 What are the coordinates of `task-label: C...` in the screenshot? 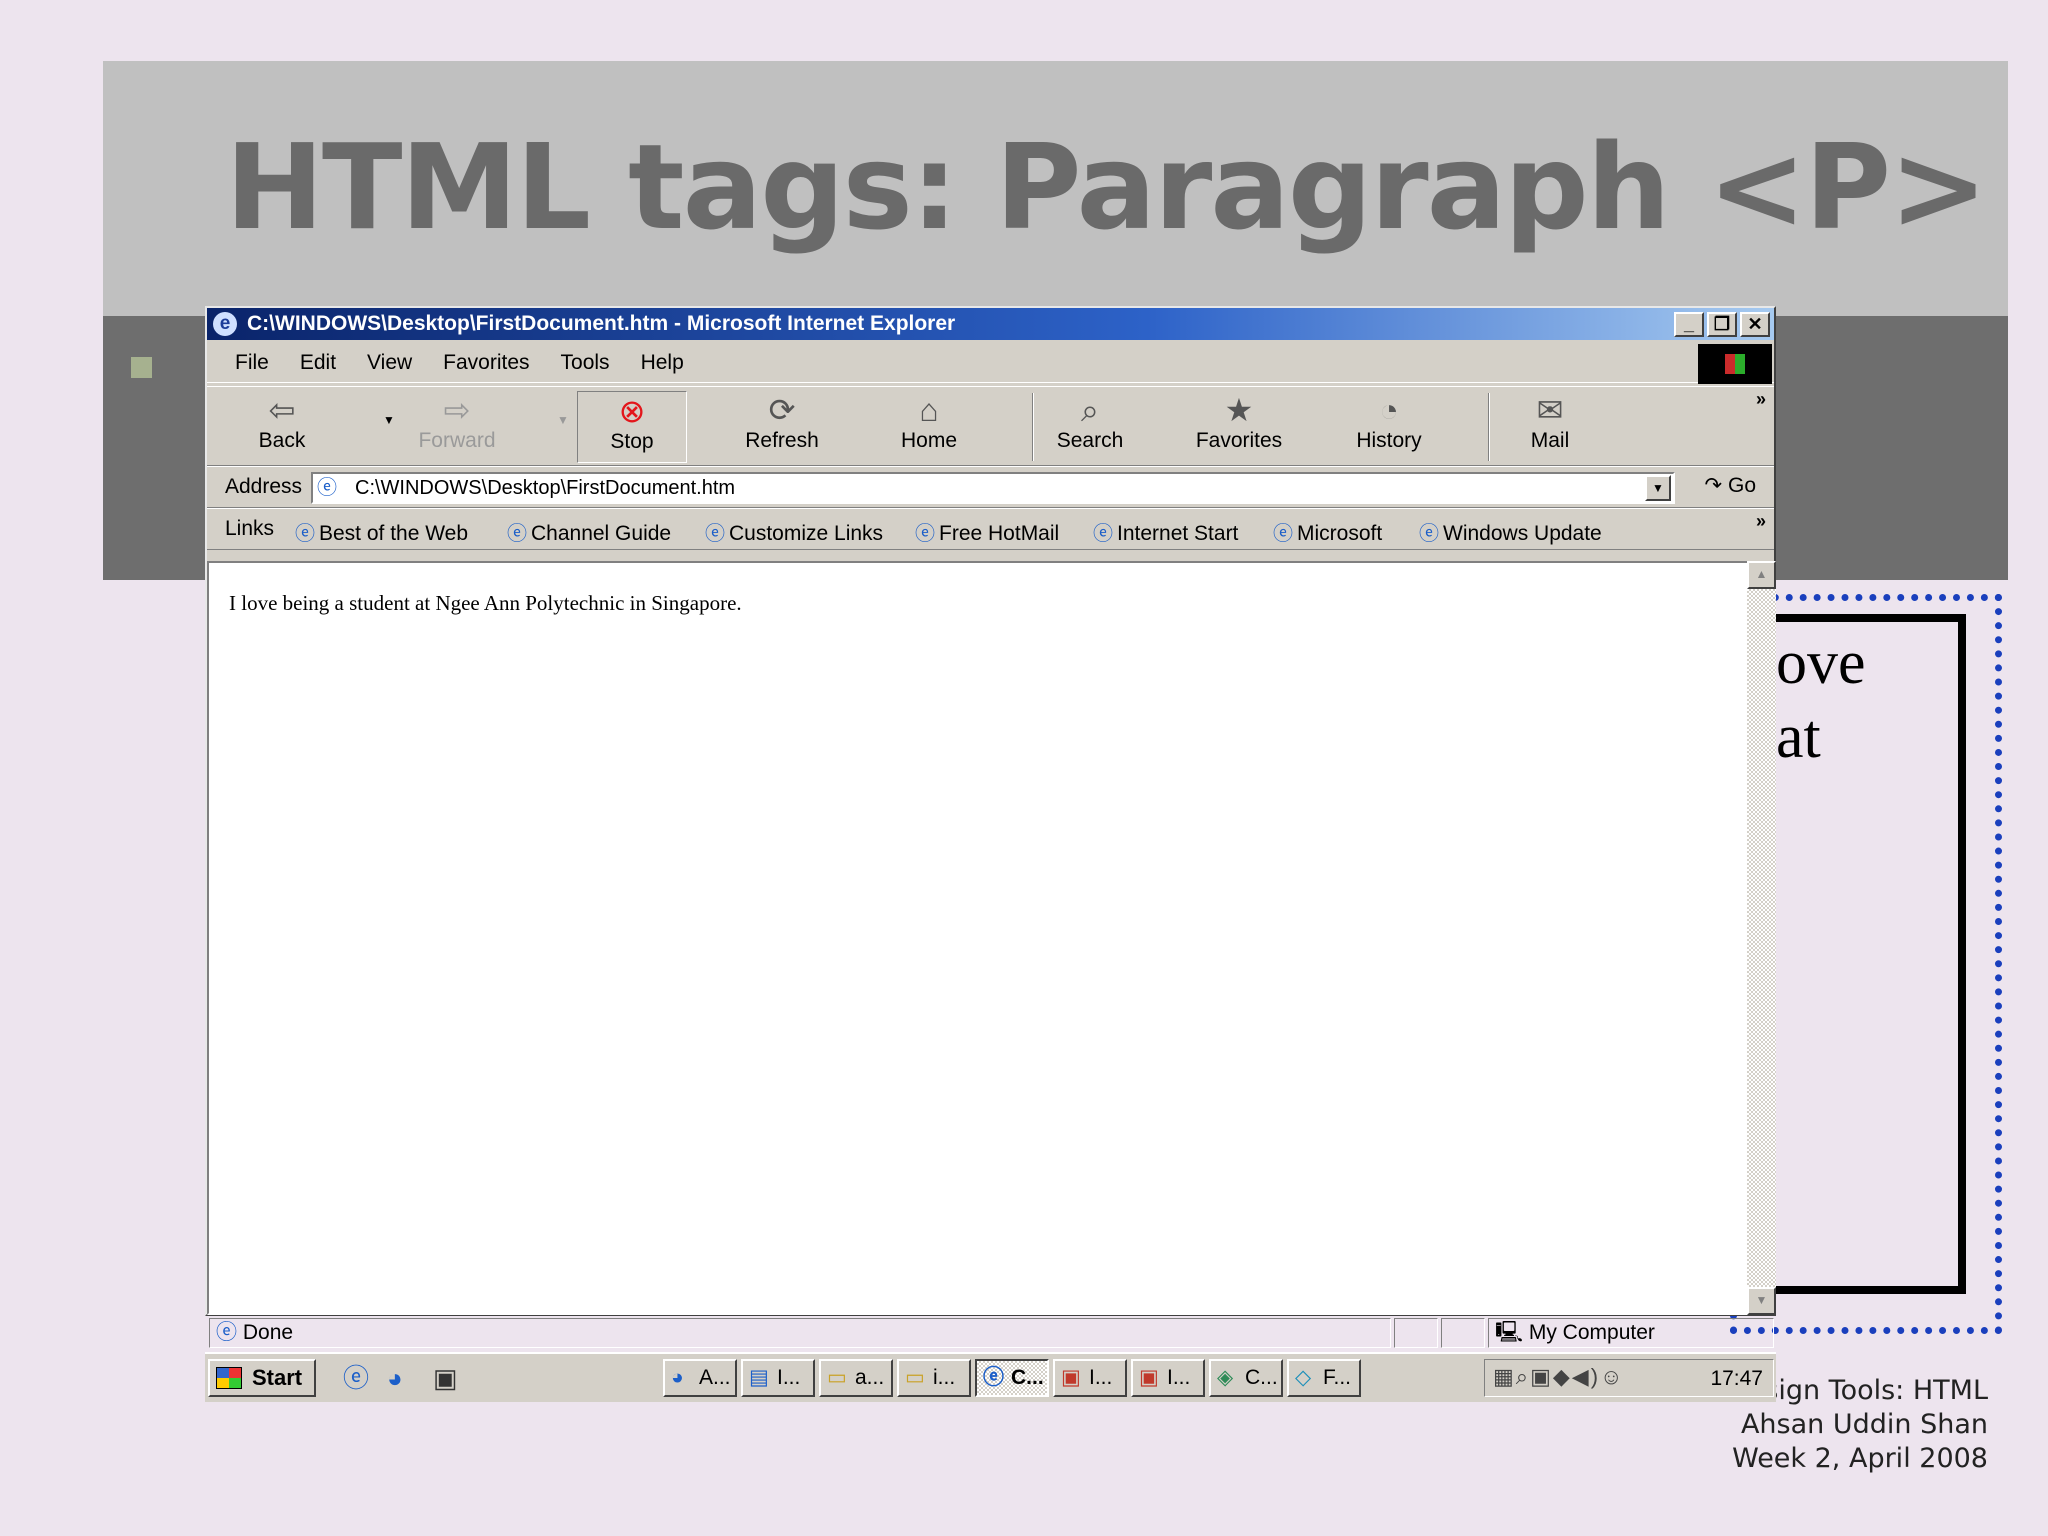 It's located at (1027, 1377).